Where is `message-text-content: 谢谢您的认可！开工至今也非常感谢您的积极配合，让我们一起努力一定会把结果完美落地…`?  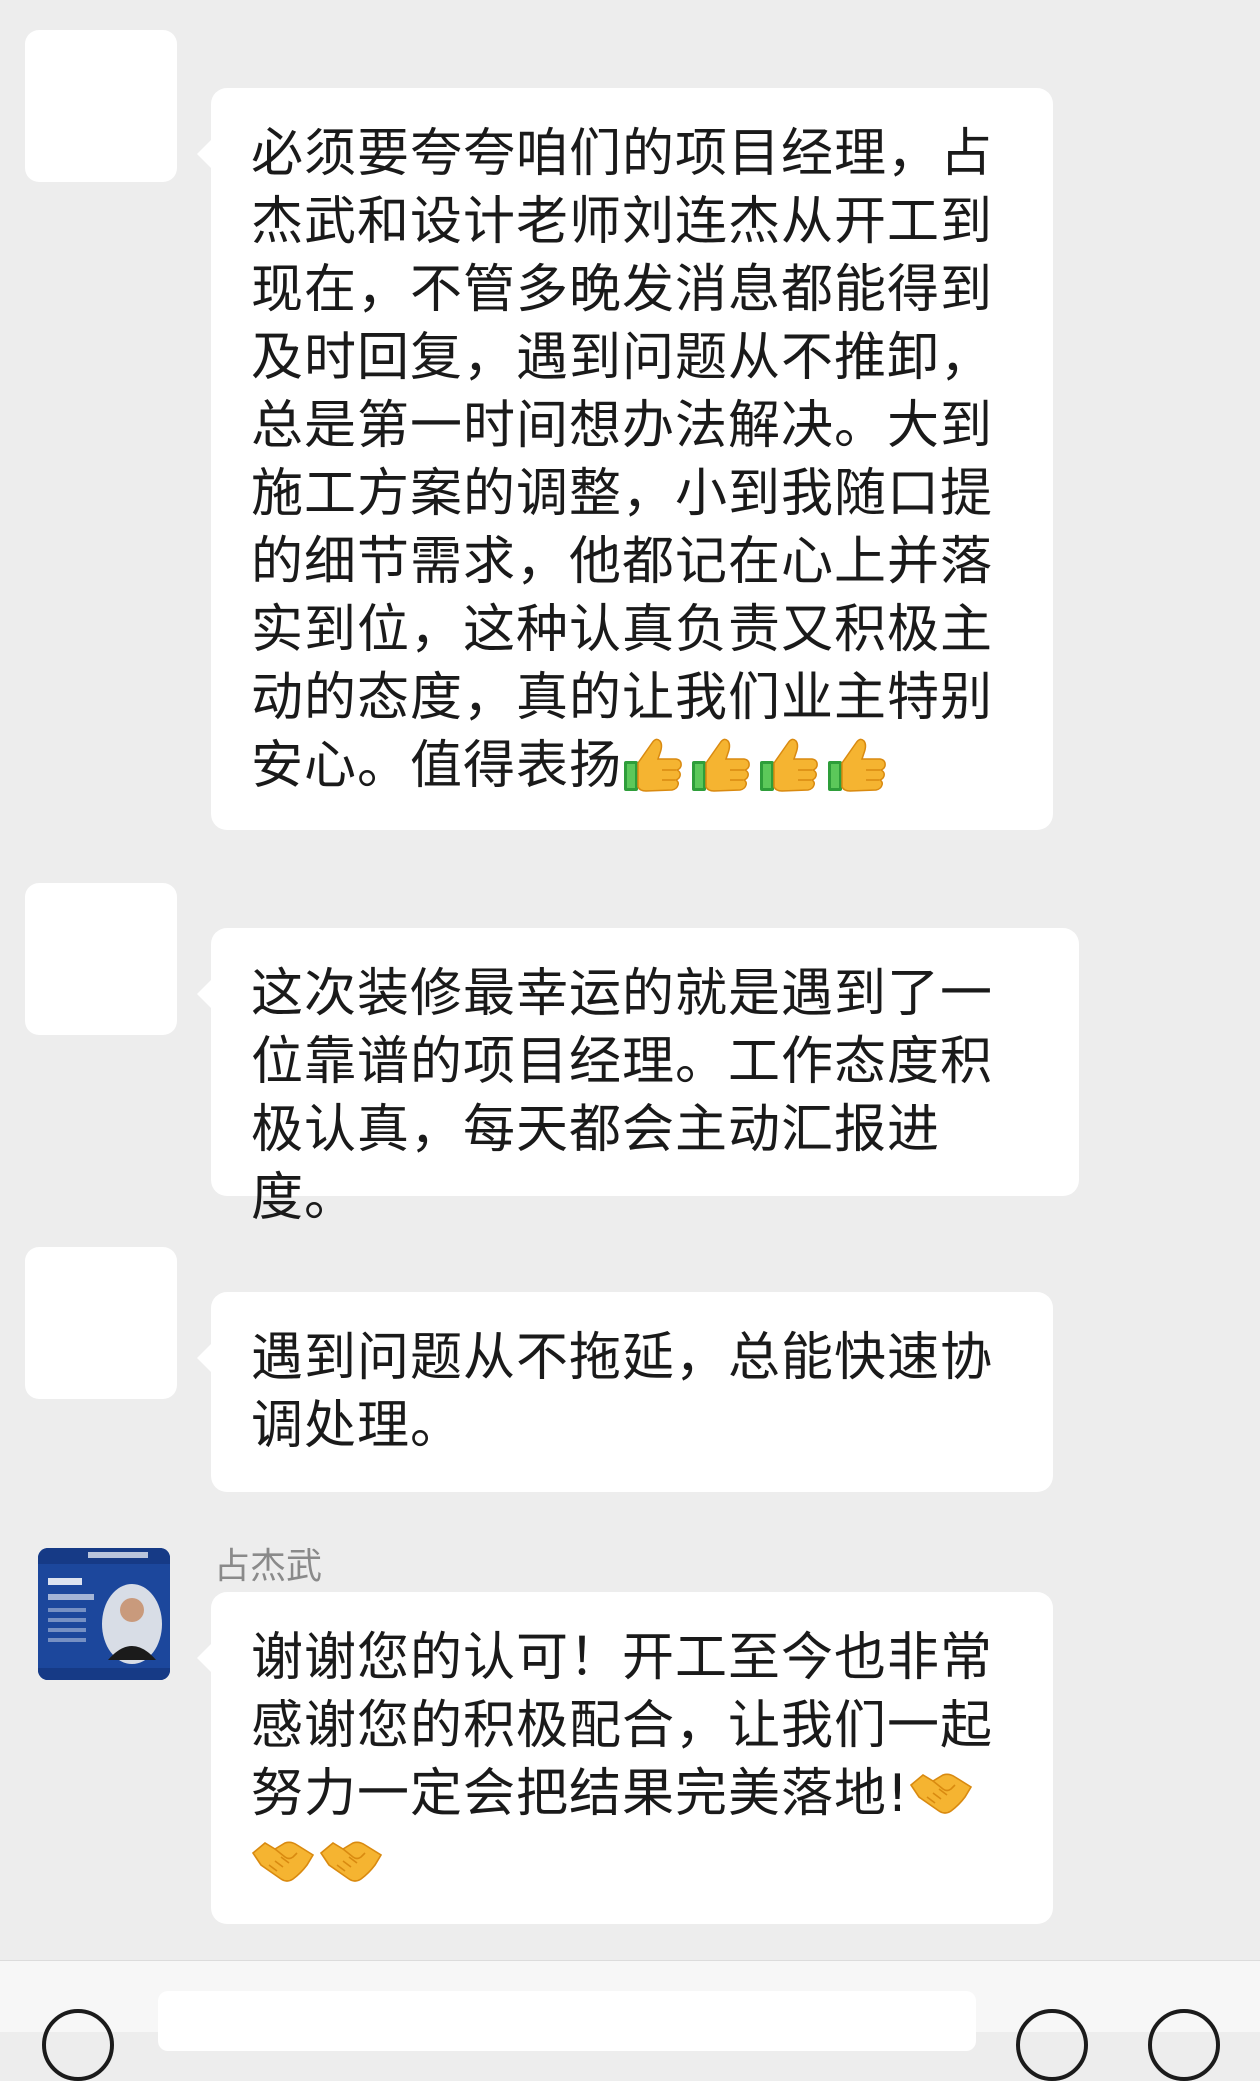
message-text-content: 谢谢您的认可！开工至今也非常感谢您的积极配合，让我们一起努力一定会把结果完美落地… is located at coordinates (622, 1726).